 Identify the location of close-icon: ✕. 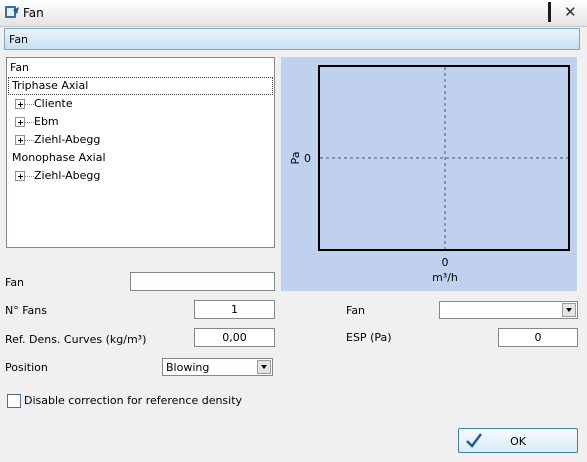
(570, 12).